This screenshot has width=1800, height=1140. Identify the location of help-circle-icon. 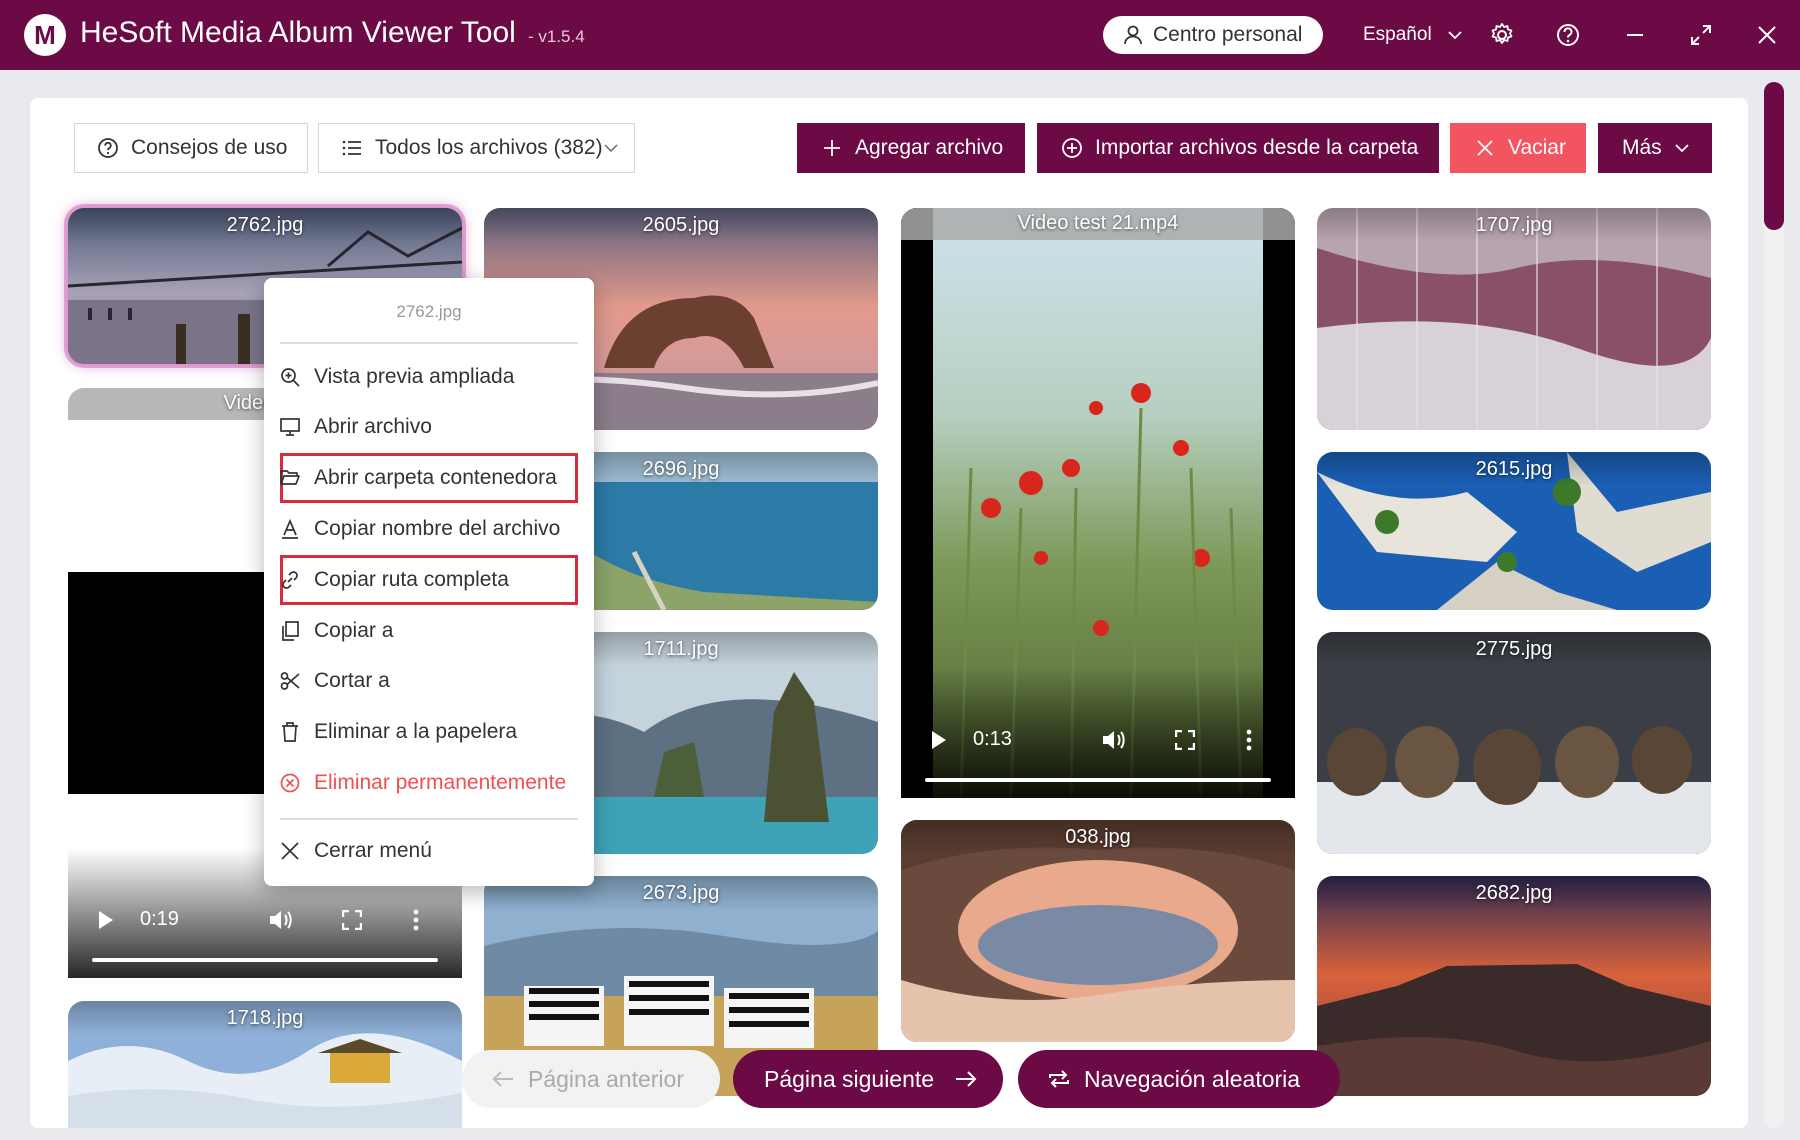
(108, 148).